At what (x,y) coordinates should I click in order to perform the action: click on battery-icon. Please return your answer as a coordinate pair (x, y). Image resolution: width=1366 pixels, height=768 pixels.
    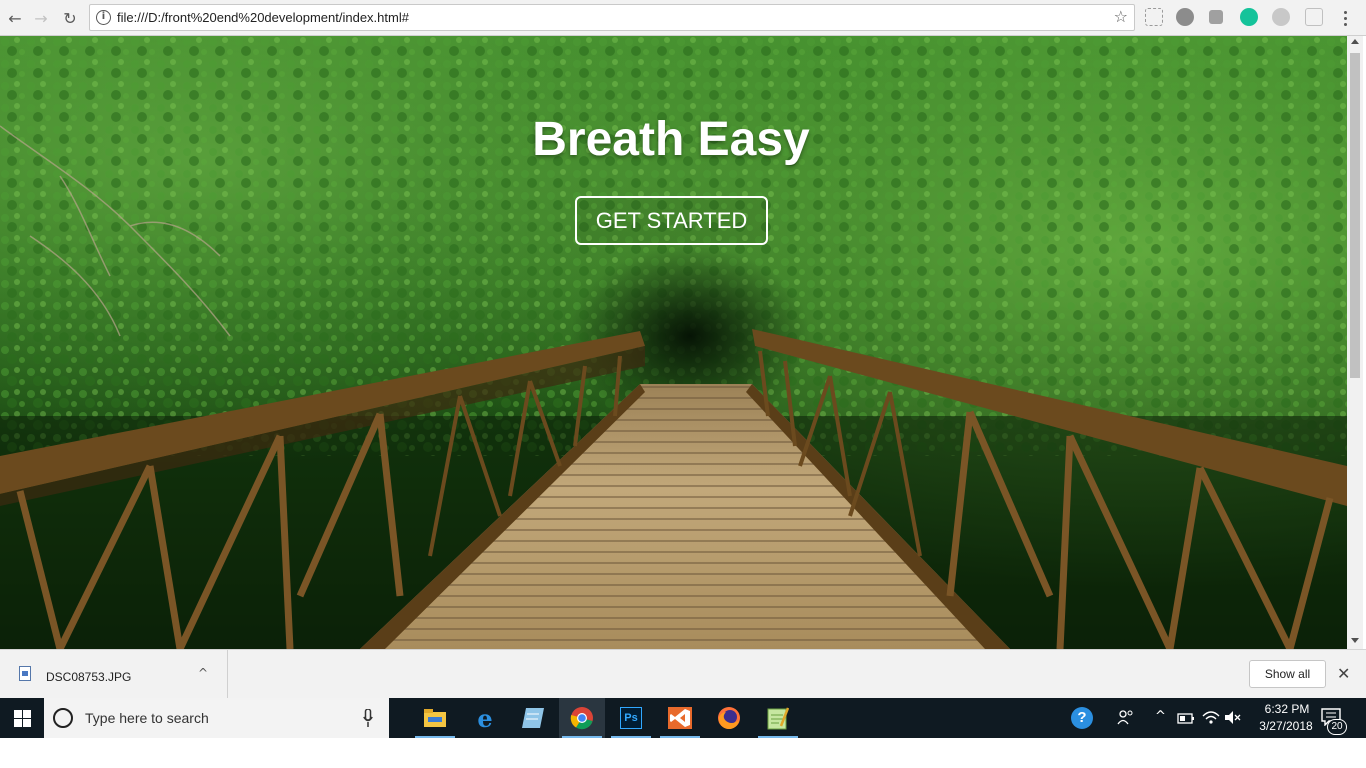
    Looking at the image, I should click on (1186, 717).